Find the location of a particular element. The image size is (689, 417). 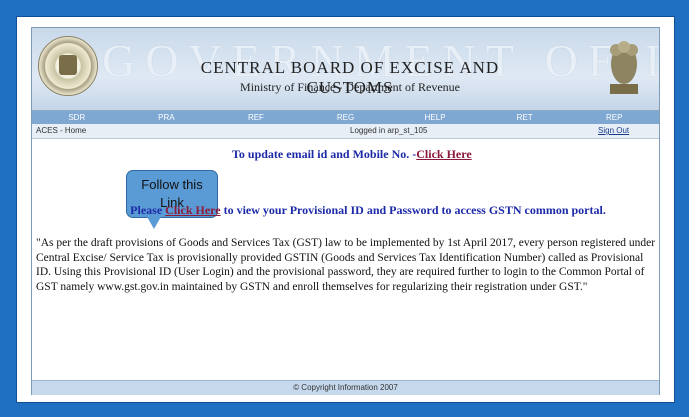

logged-in-user: Logged in arp_st_105 is located at coordinates (389, 130).